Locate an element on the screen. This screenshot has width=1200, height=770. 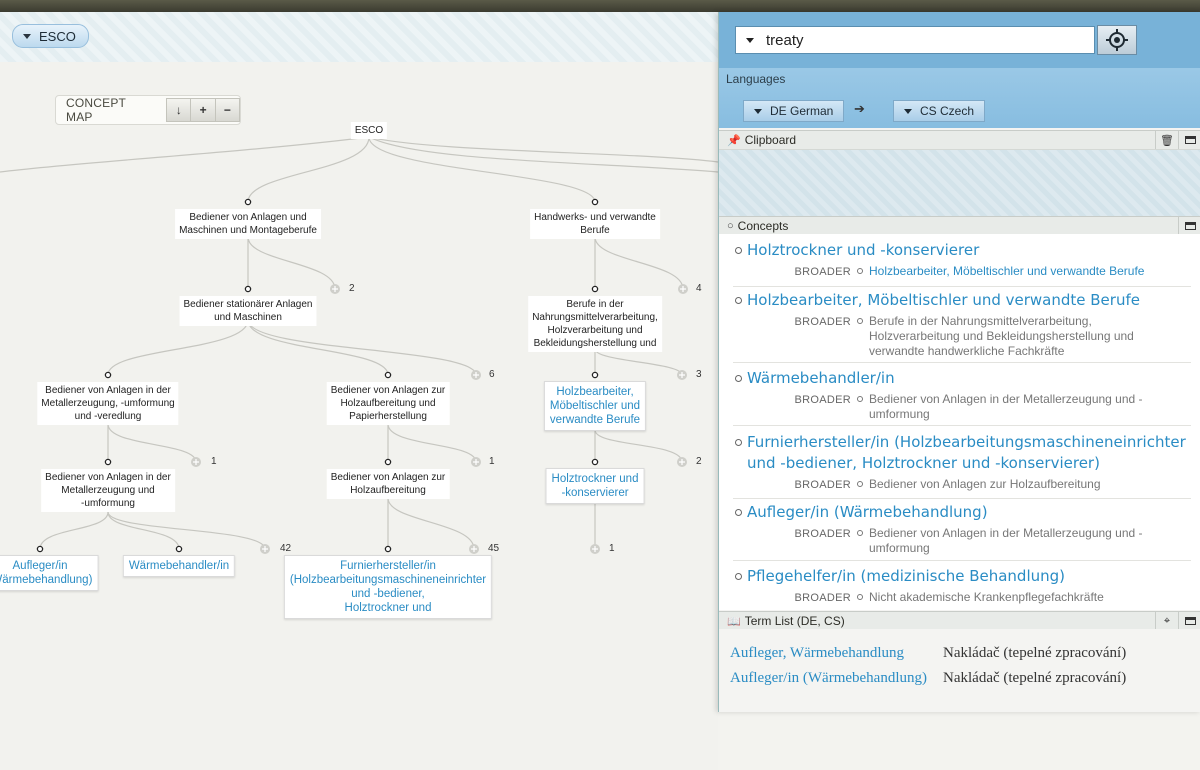
concepts-header: ○ Concepts is located at coordinates (959, 226).